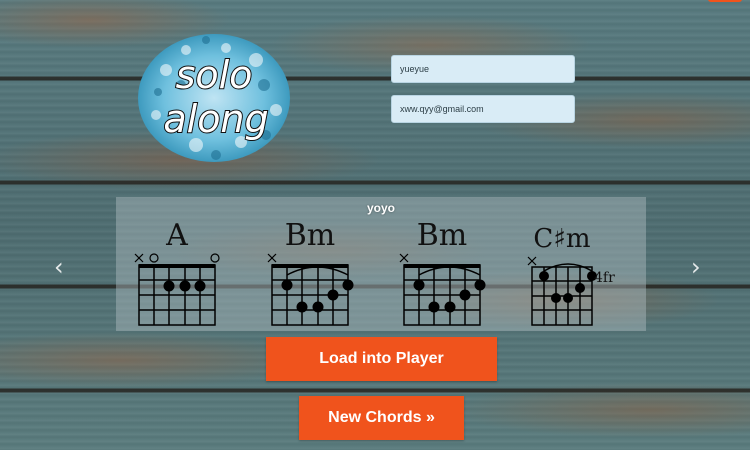  What do you see at coordinates (59, 267) in the screenshot?
I see `chevron-left-icon: ‹` at bounding box center [59, 267].